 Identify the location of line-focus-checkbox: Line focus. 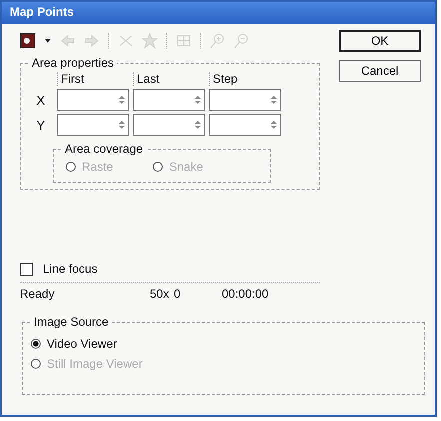
(170, 269).